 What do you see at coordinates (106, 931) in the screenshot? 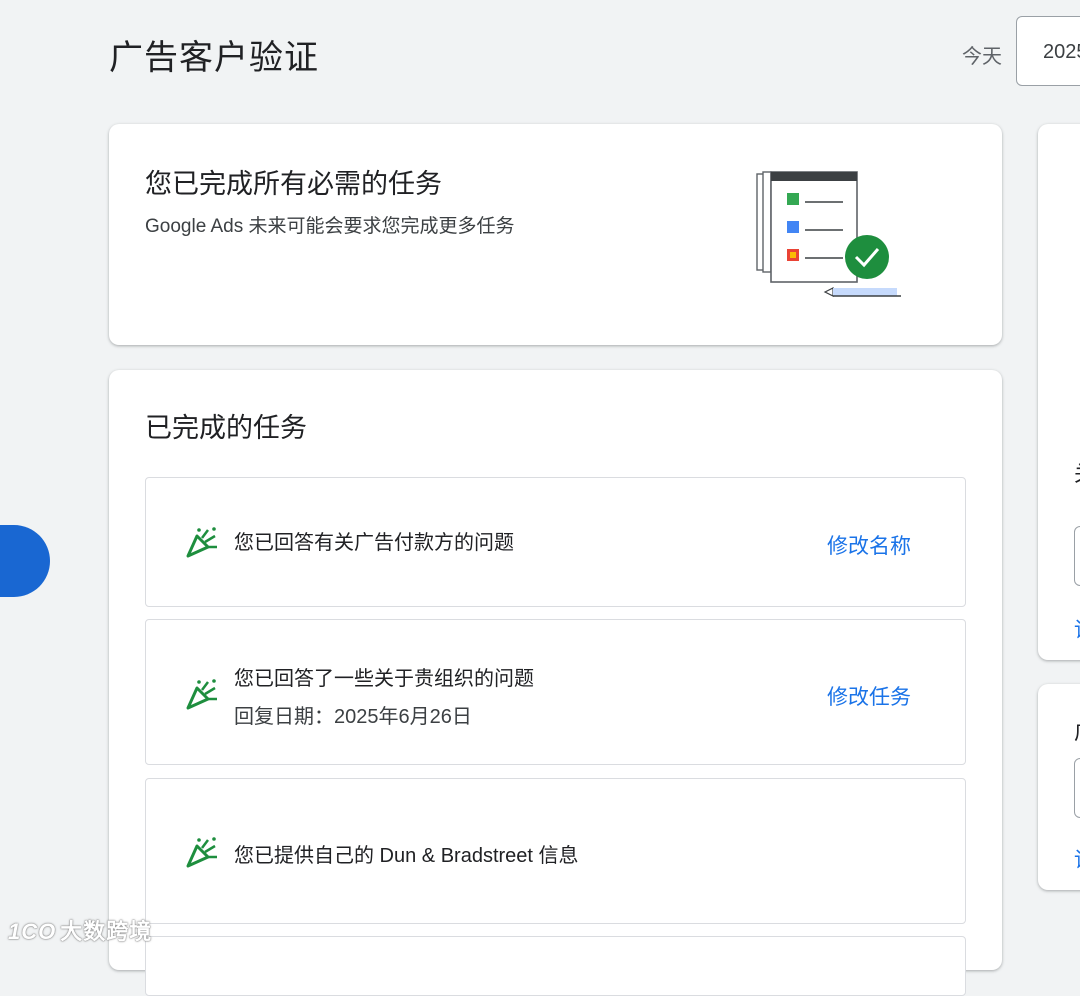
I see `watermark-text: 大数跨境` at bounding box center [106, 931].